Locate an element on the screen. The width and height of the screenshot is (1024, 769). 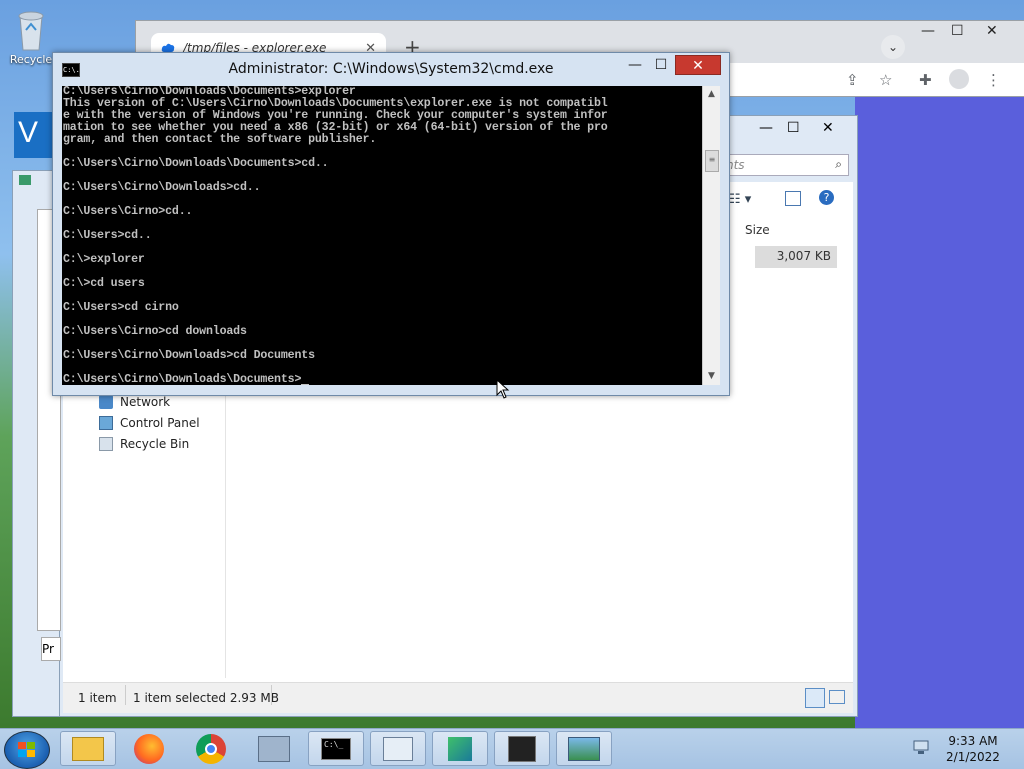
console-line: C:\Users\Cirno\Downloads>cd.. is located at coordinates (162, 187).